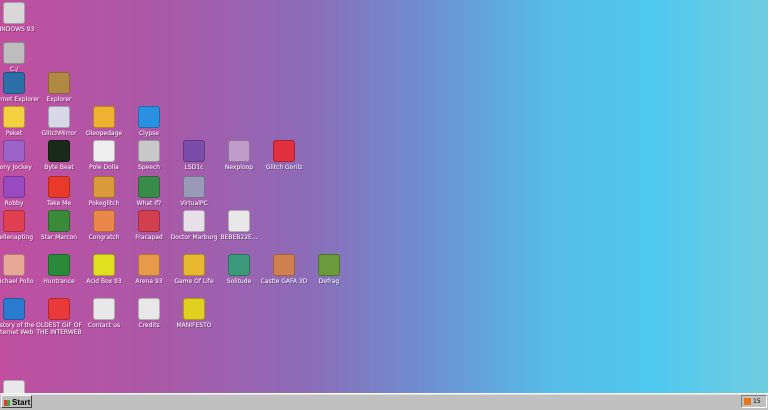 The width and height of the screenshot is (768, 410). What do you see at coordinates (21, 402) in the screenshot?
I see `start-label: Start` at bounding box center [21, 402].